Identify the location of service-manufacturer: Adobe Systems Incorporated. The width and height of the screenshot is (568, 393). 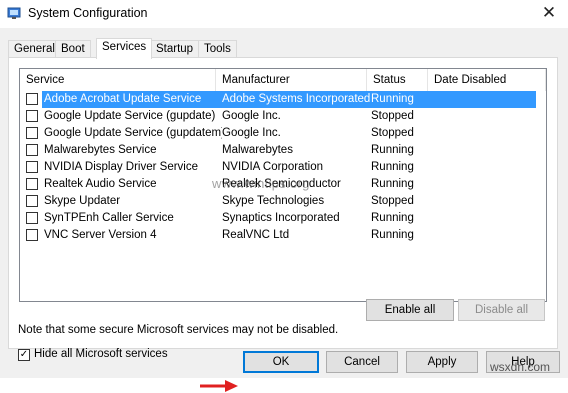
(296, 99).